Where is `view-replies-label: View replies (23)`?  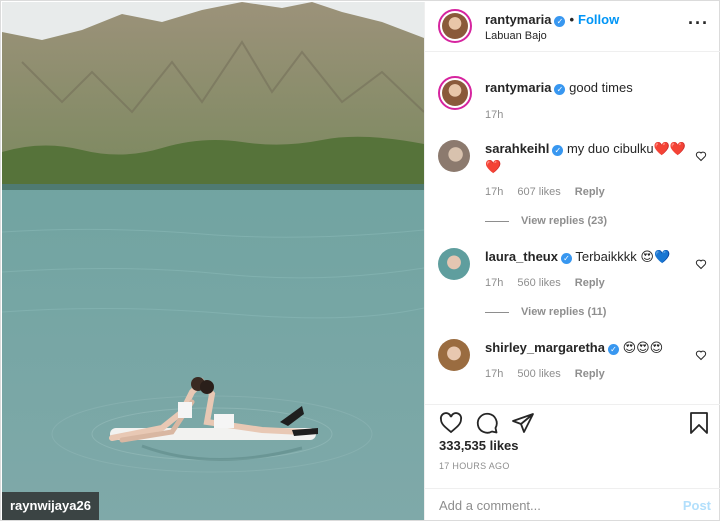
view-replies-label: View replies (23) is located at coordinates (564, 221).